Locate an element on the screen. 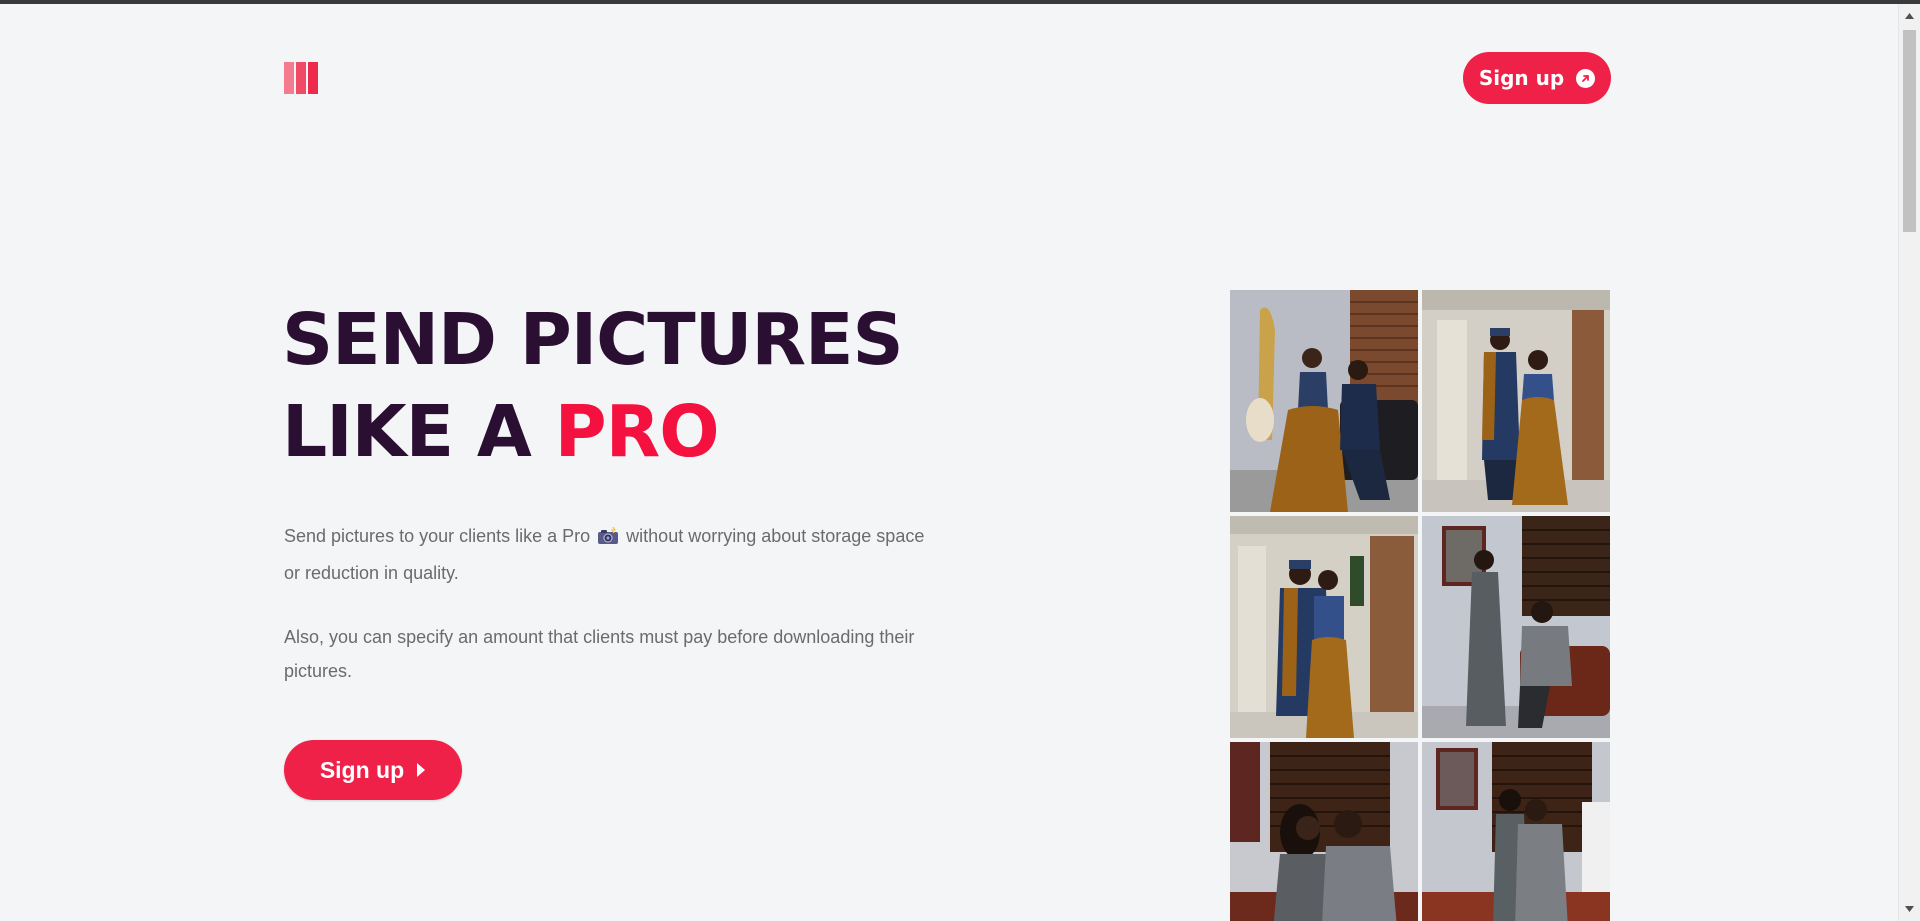 The image size is (1920, 921). camera-flash-icon is located at coordinates (608, 539).